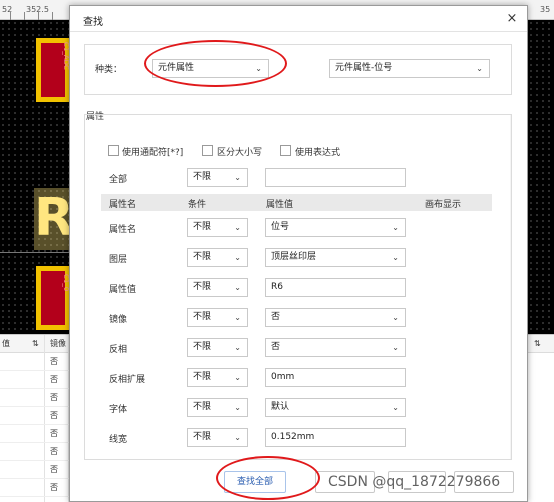  What do you see at coordinates (176, 68) in the screenshot?
I see `type-select-value: 元件属性` at bounding box center [176, 68].